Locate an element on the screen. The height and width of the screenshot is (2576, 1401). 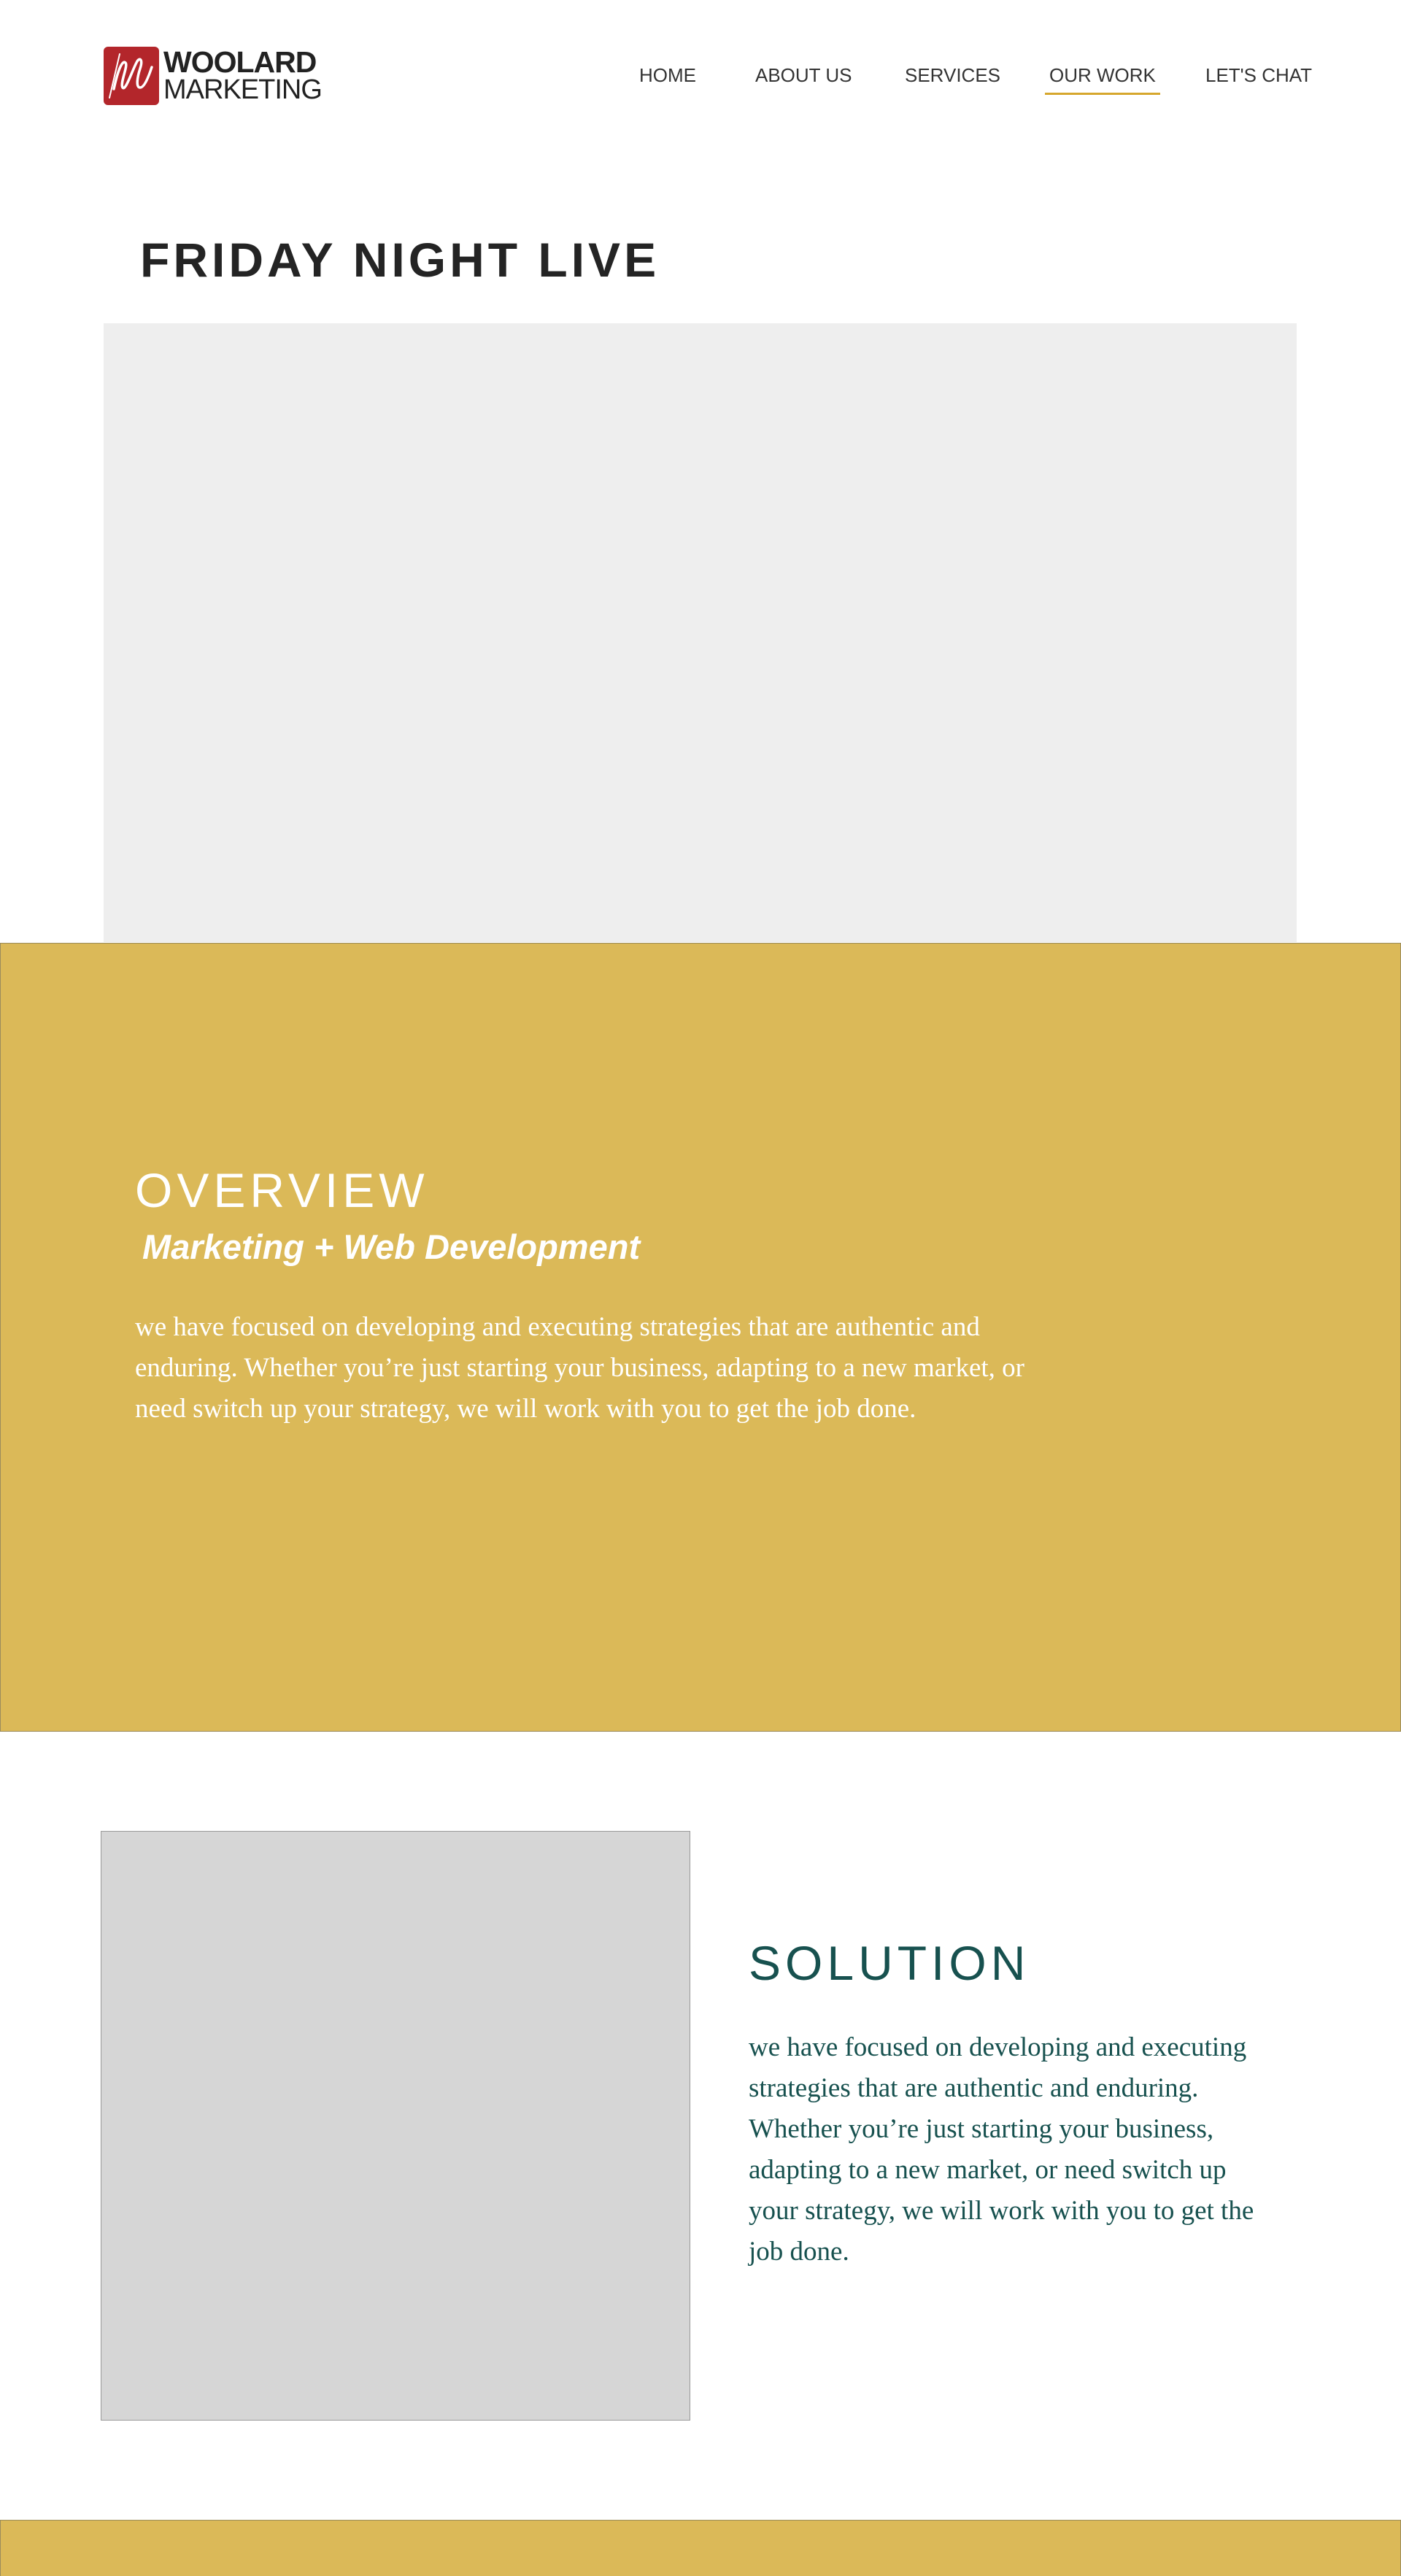
overview-heading: OVERVIEW is located at coordinates (282, 1190).